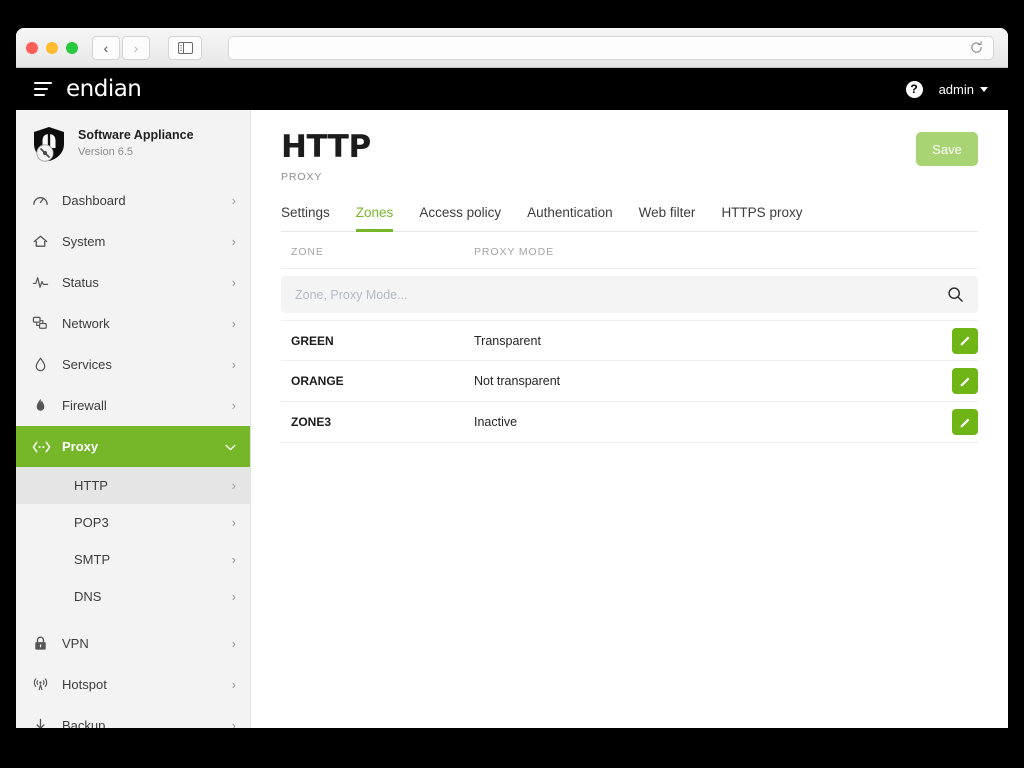 Image resolution: width=1024 pixels, height=768 pixels. Describe the element at coordinates (517, 381) in the screenshot. I see `proxy-mode-cell: Not transparent` at that location.